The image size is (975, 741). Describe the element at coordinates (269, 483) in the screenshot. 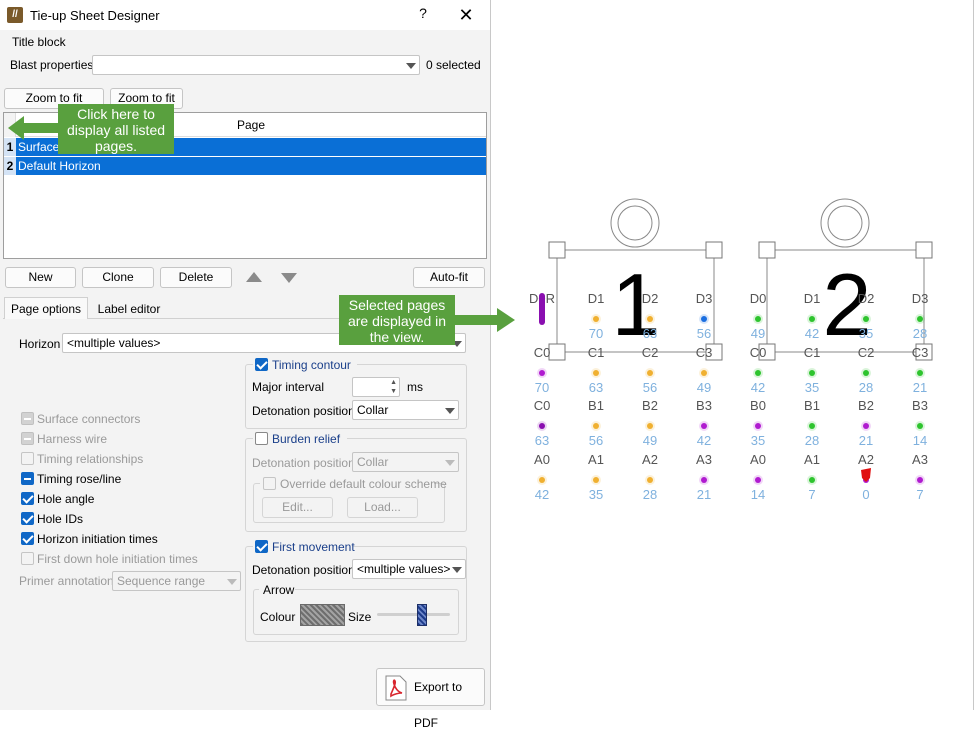

I see `override-colour-checkbox` at that location.